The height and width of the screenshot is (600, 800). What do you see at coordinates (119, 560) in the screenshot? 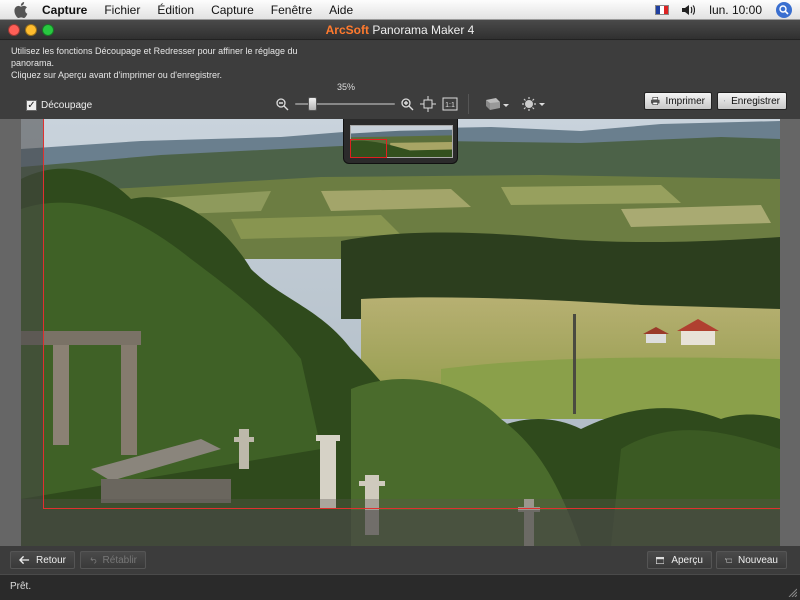
I see `restore-button-label: Rétablir` at bounding box center [119, 560].